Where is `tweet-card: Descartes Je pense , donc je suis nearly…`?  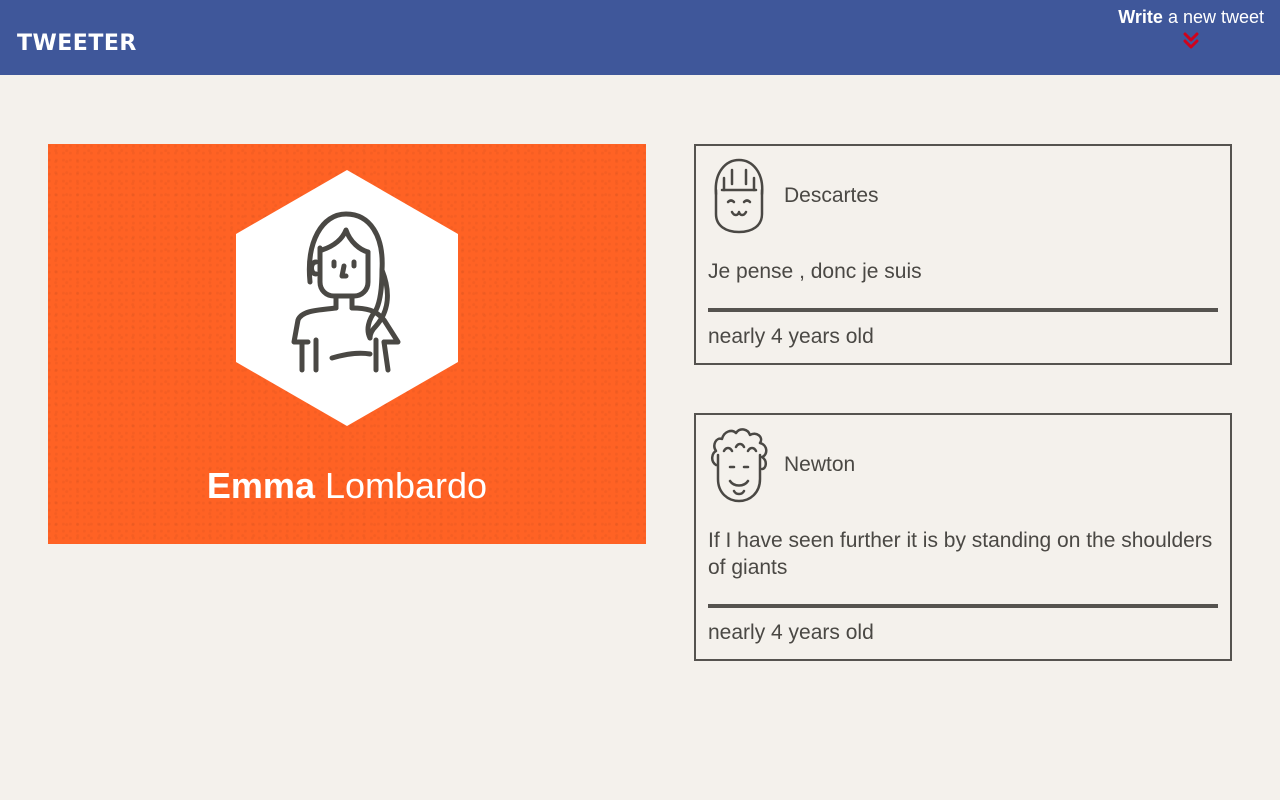
tweet-card: Descartes Je pense , donc je suis nearly… is located at coordinates (963, 254).